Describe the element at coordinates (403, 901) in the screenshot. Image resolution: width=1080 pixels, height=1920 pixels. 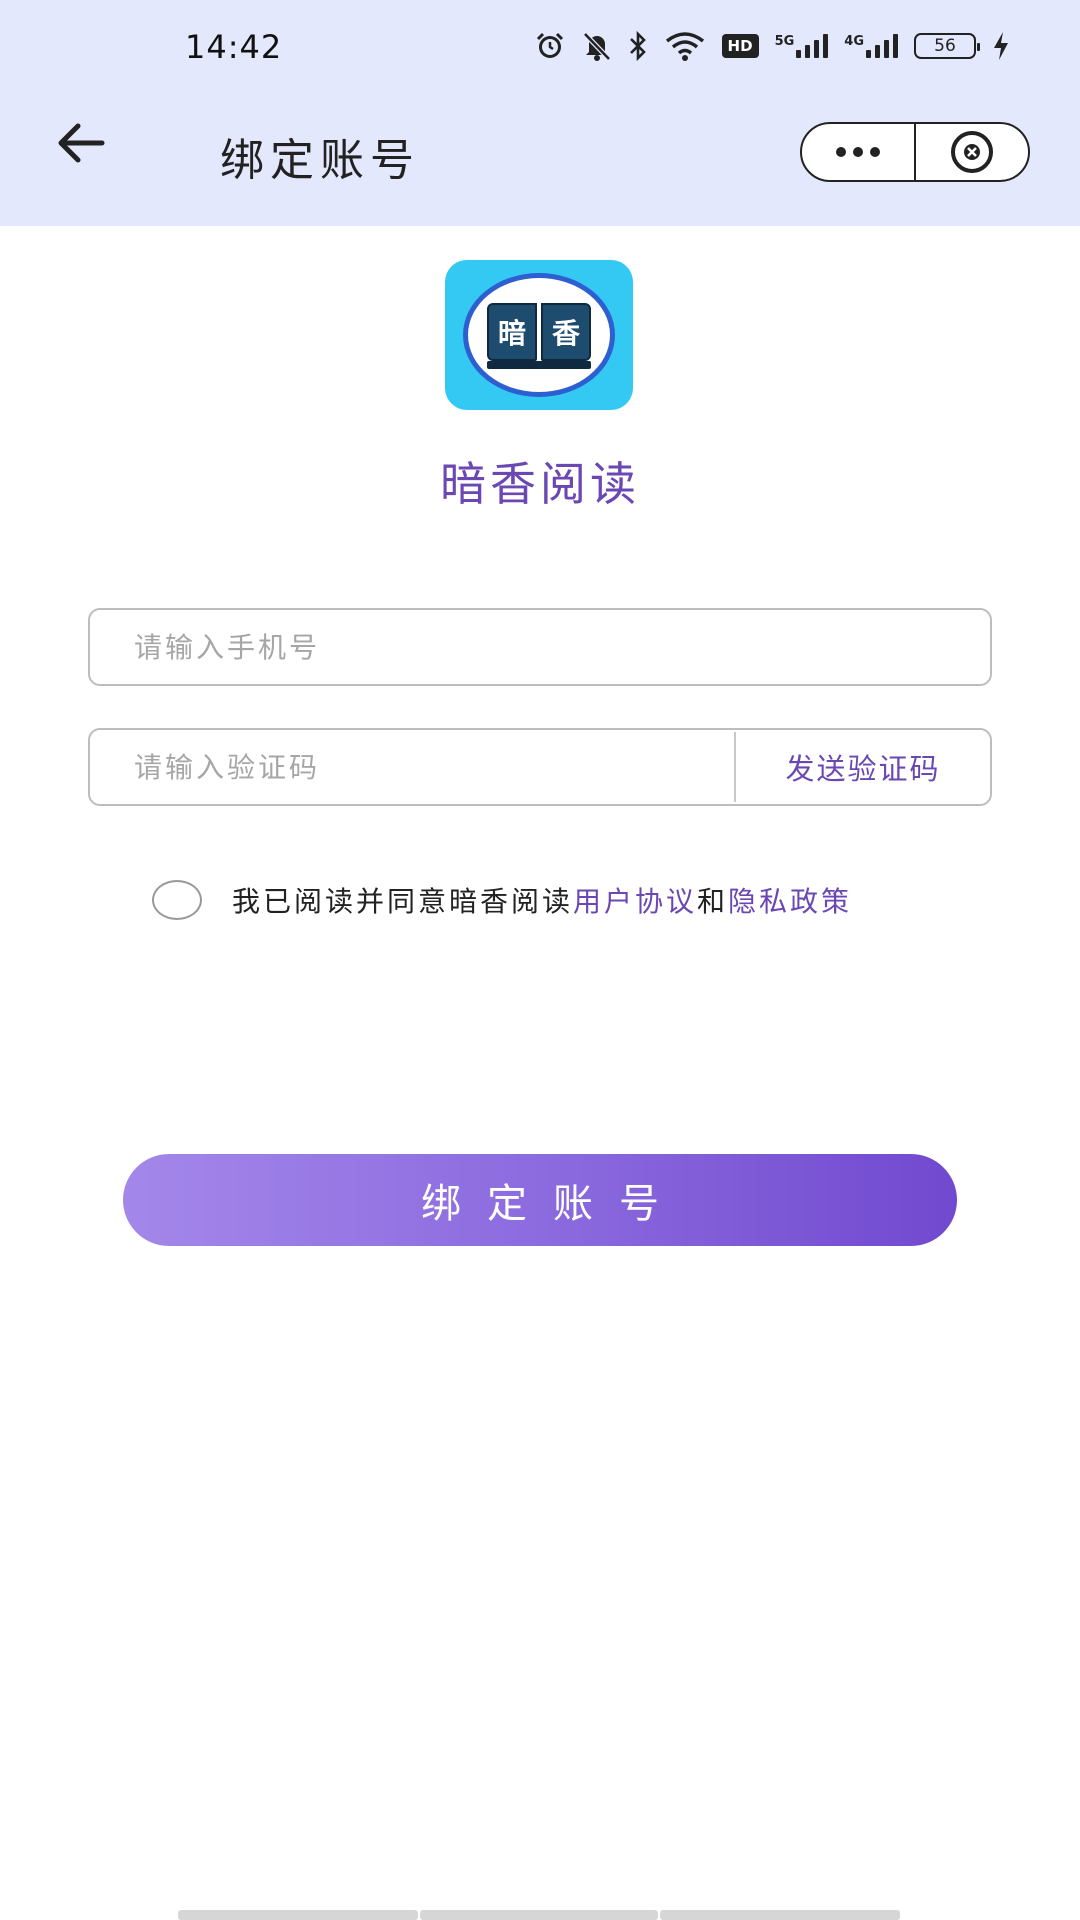
I see `agreement-prefix: 我已阅读并同意暗香阅读` at that location.